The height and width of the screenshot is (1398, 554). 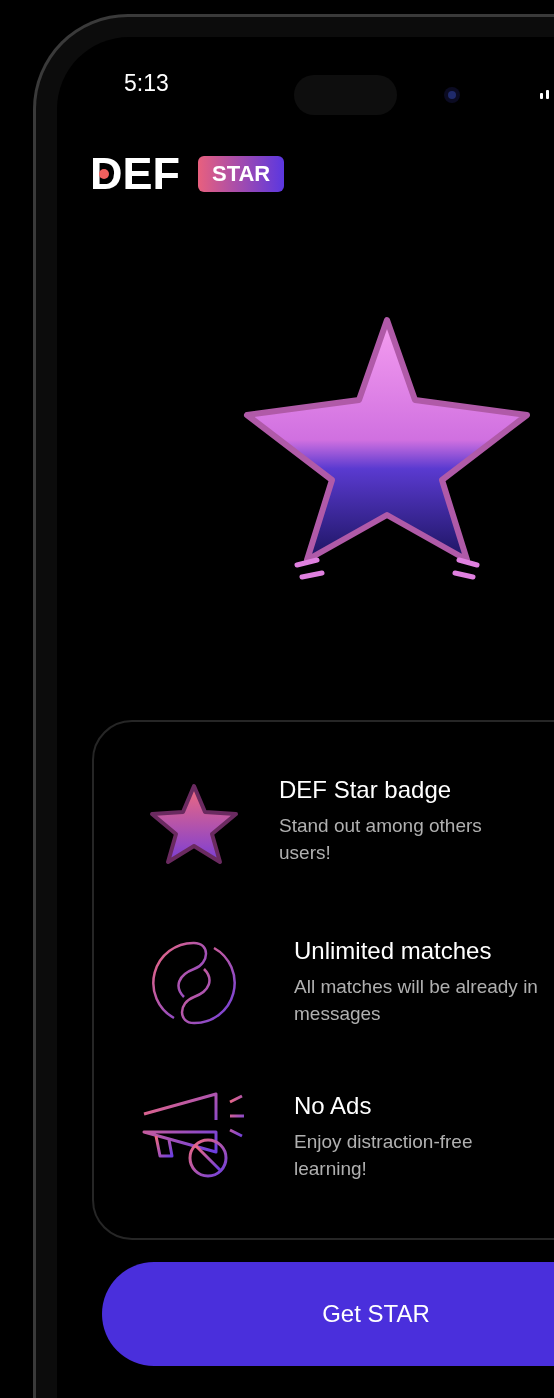 What do you see at coordinates (384, 1155) in the screenshot?
I see `feature-description: Enjoy distraction-free learning!` at bounding box center [384, 1155].